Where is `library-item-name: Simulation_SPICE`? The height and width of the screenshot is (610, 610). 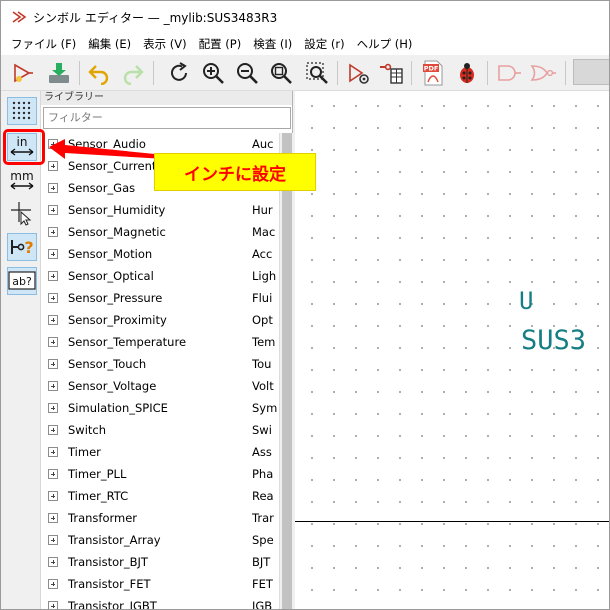 library-item-name: Simulation_SPICE is located at coordinates (118, 408).